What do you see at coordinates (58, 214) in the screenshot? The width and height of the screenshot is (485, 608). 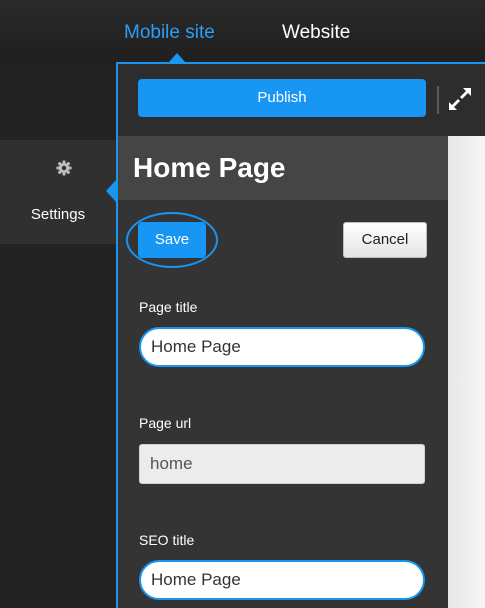 I see `sidebar-item-label: Settings` at bounding box center [58, 214].